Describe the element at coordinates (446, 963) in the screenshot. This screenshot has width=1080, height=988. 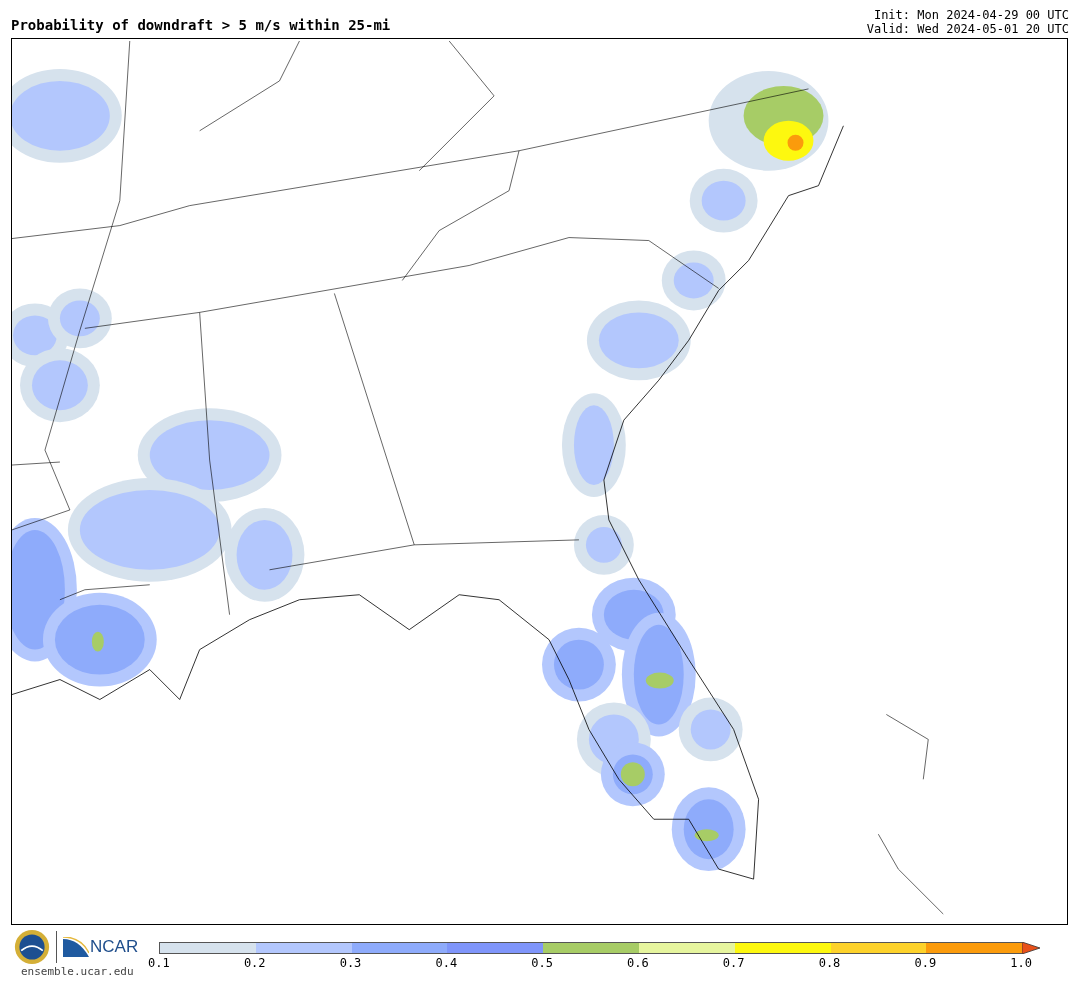
I see `colorbar-tick-label: 0.4` at that location.